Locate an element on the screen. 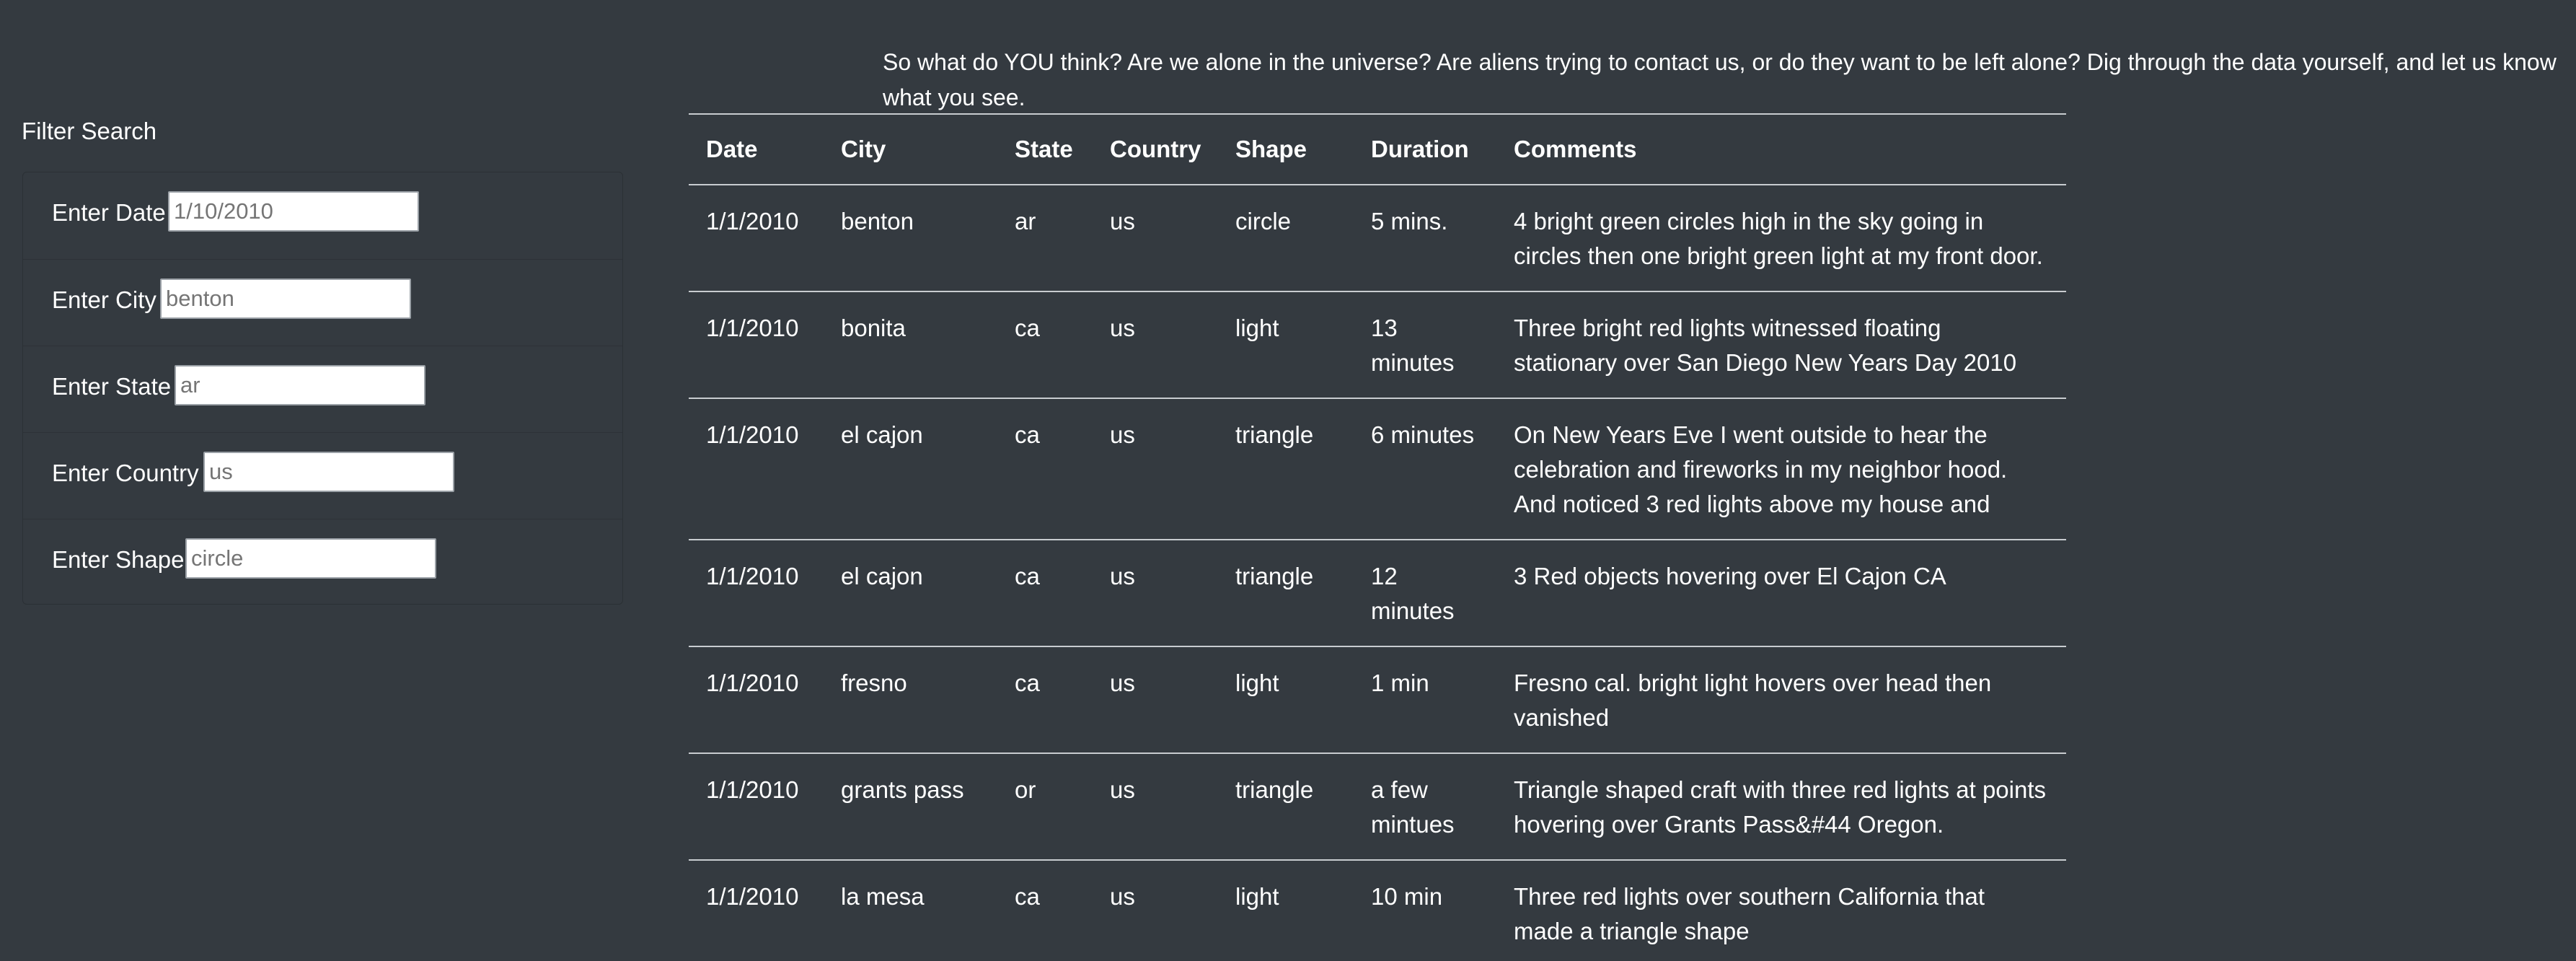 The image size is (2576, 961). filter-search-title: Filter Search is located at coordinates (89, 131).